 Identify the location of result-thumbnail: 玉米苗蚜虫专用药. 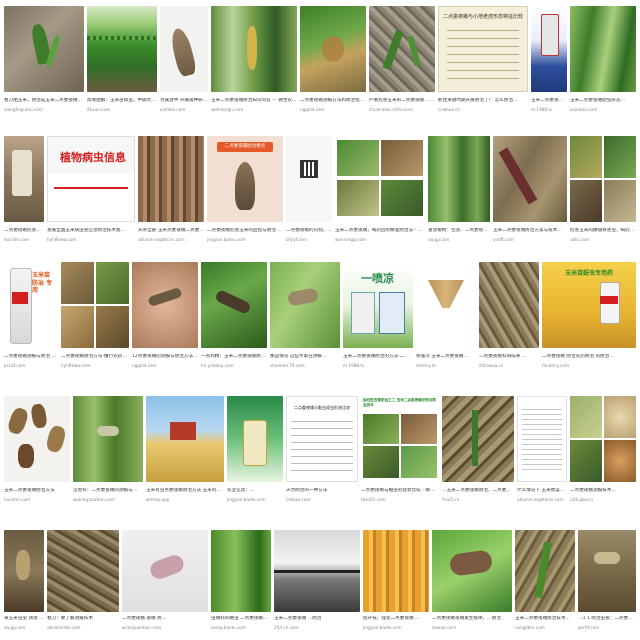
(589, 305).